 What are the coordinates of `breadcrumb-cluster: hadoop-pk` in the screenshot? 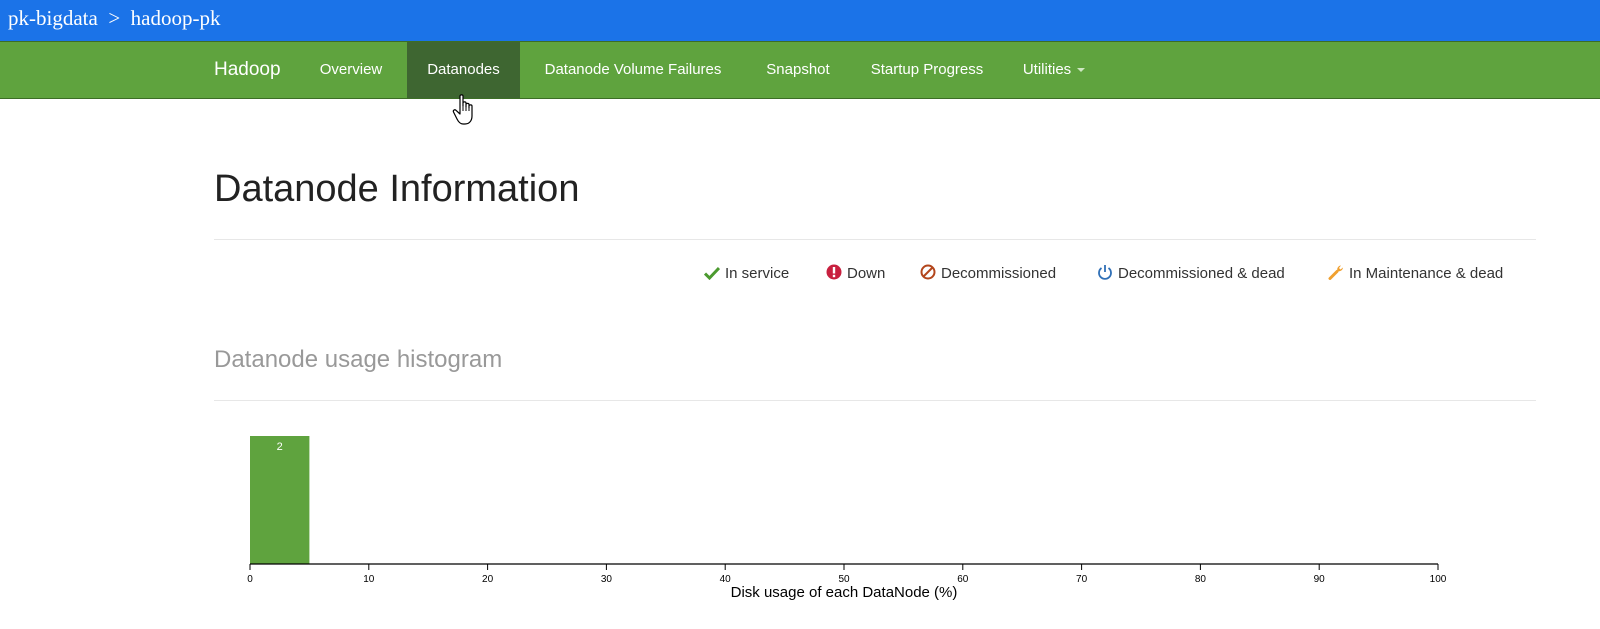 It's located at (176, 18).